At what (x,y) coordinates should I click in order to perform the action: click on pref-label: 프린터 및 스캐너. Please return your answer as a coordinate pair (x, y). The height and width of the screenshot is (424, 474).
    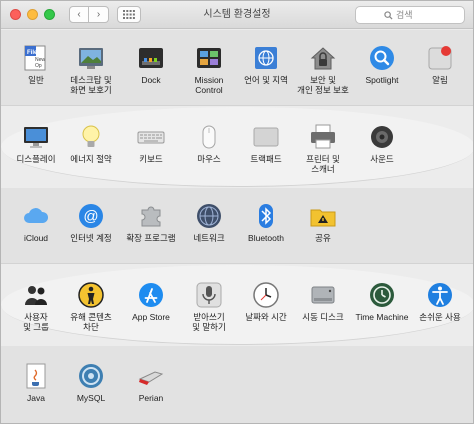
    Looking at the image, I should click on (323, 164).